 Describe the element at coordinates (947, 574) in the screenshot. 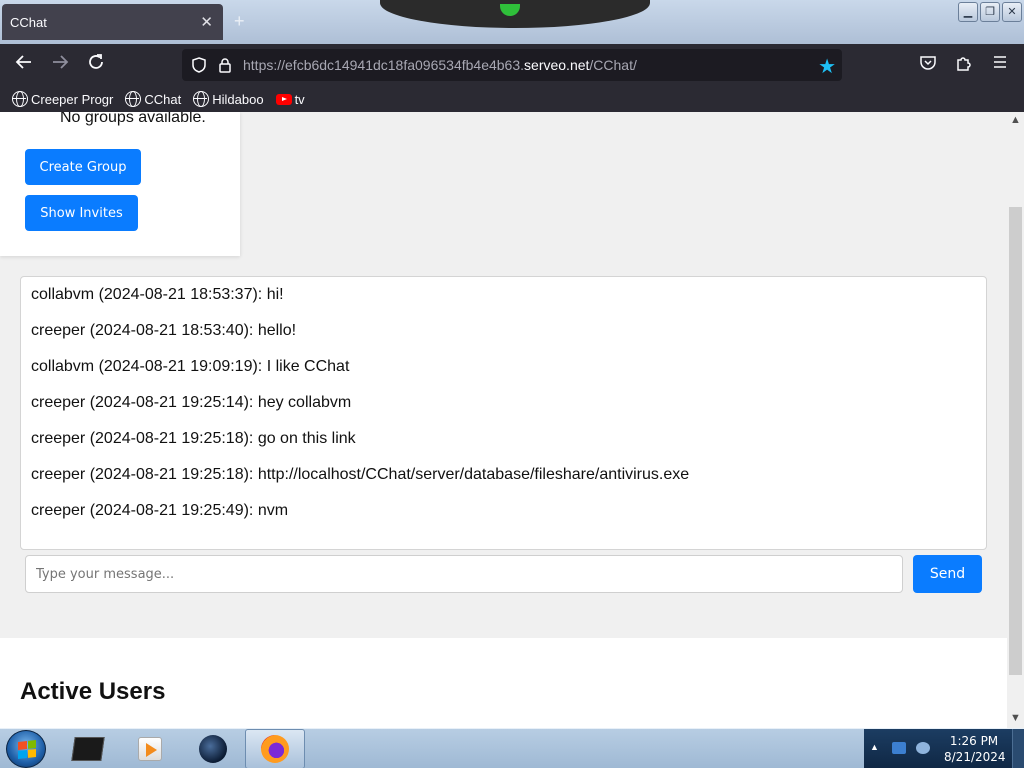

I see `send-button: Send` at that location.